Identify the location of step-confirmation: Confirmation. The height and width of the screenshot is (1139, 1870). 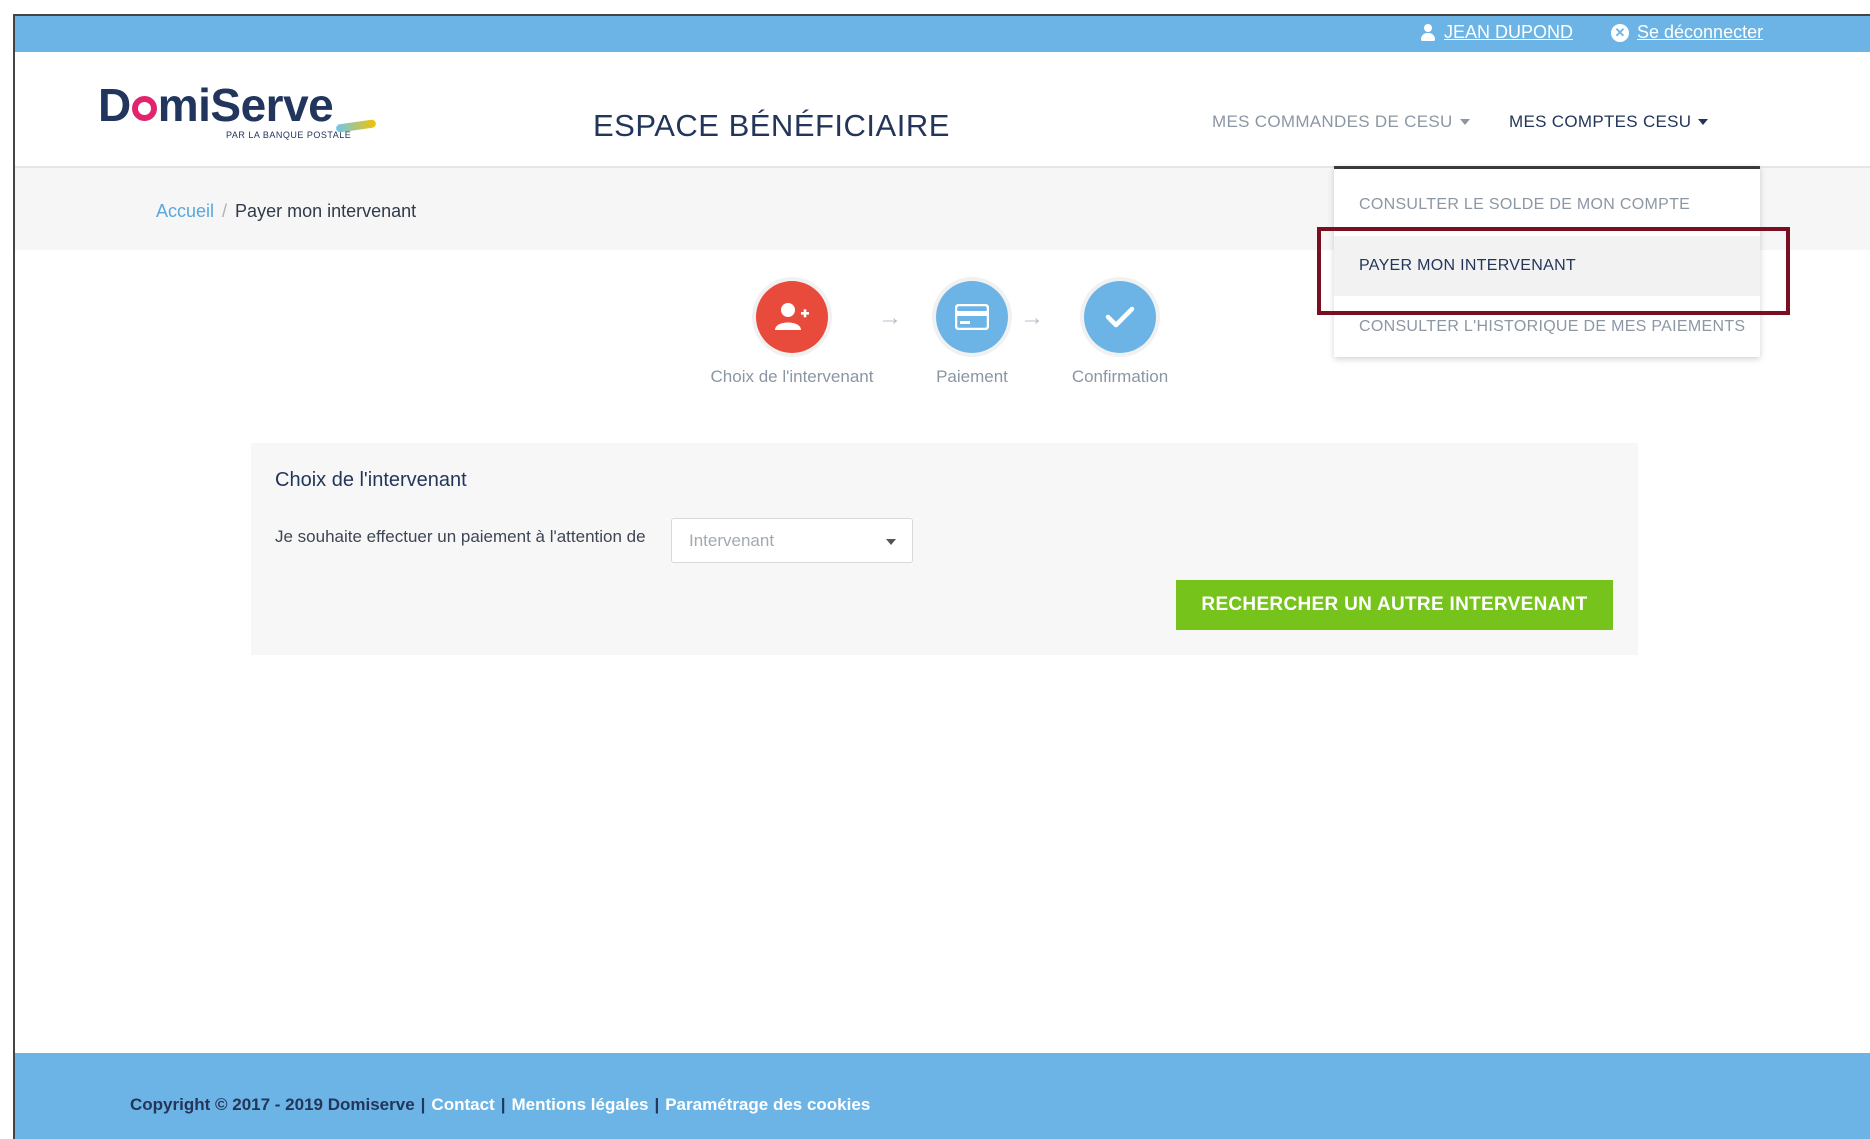
(1120, 334).